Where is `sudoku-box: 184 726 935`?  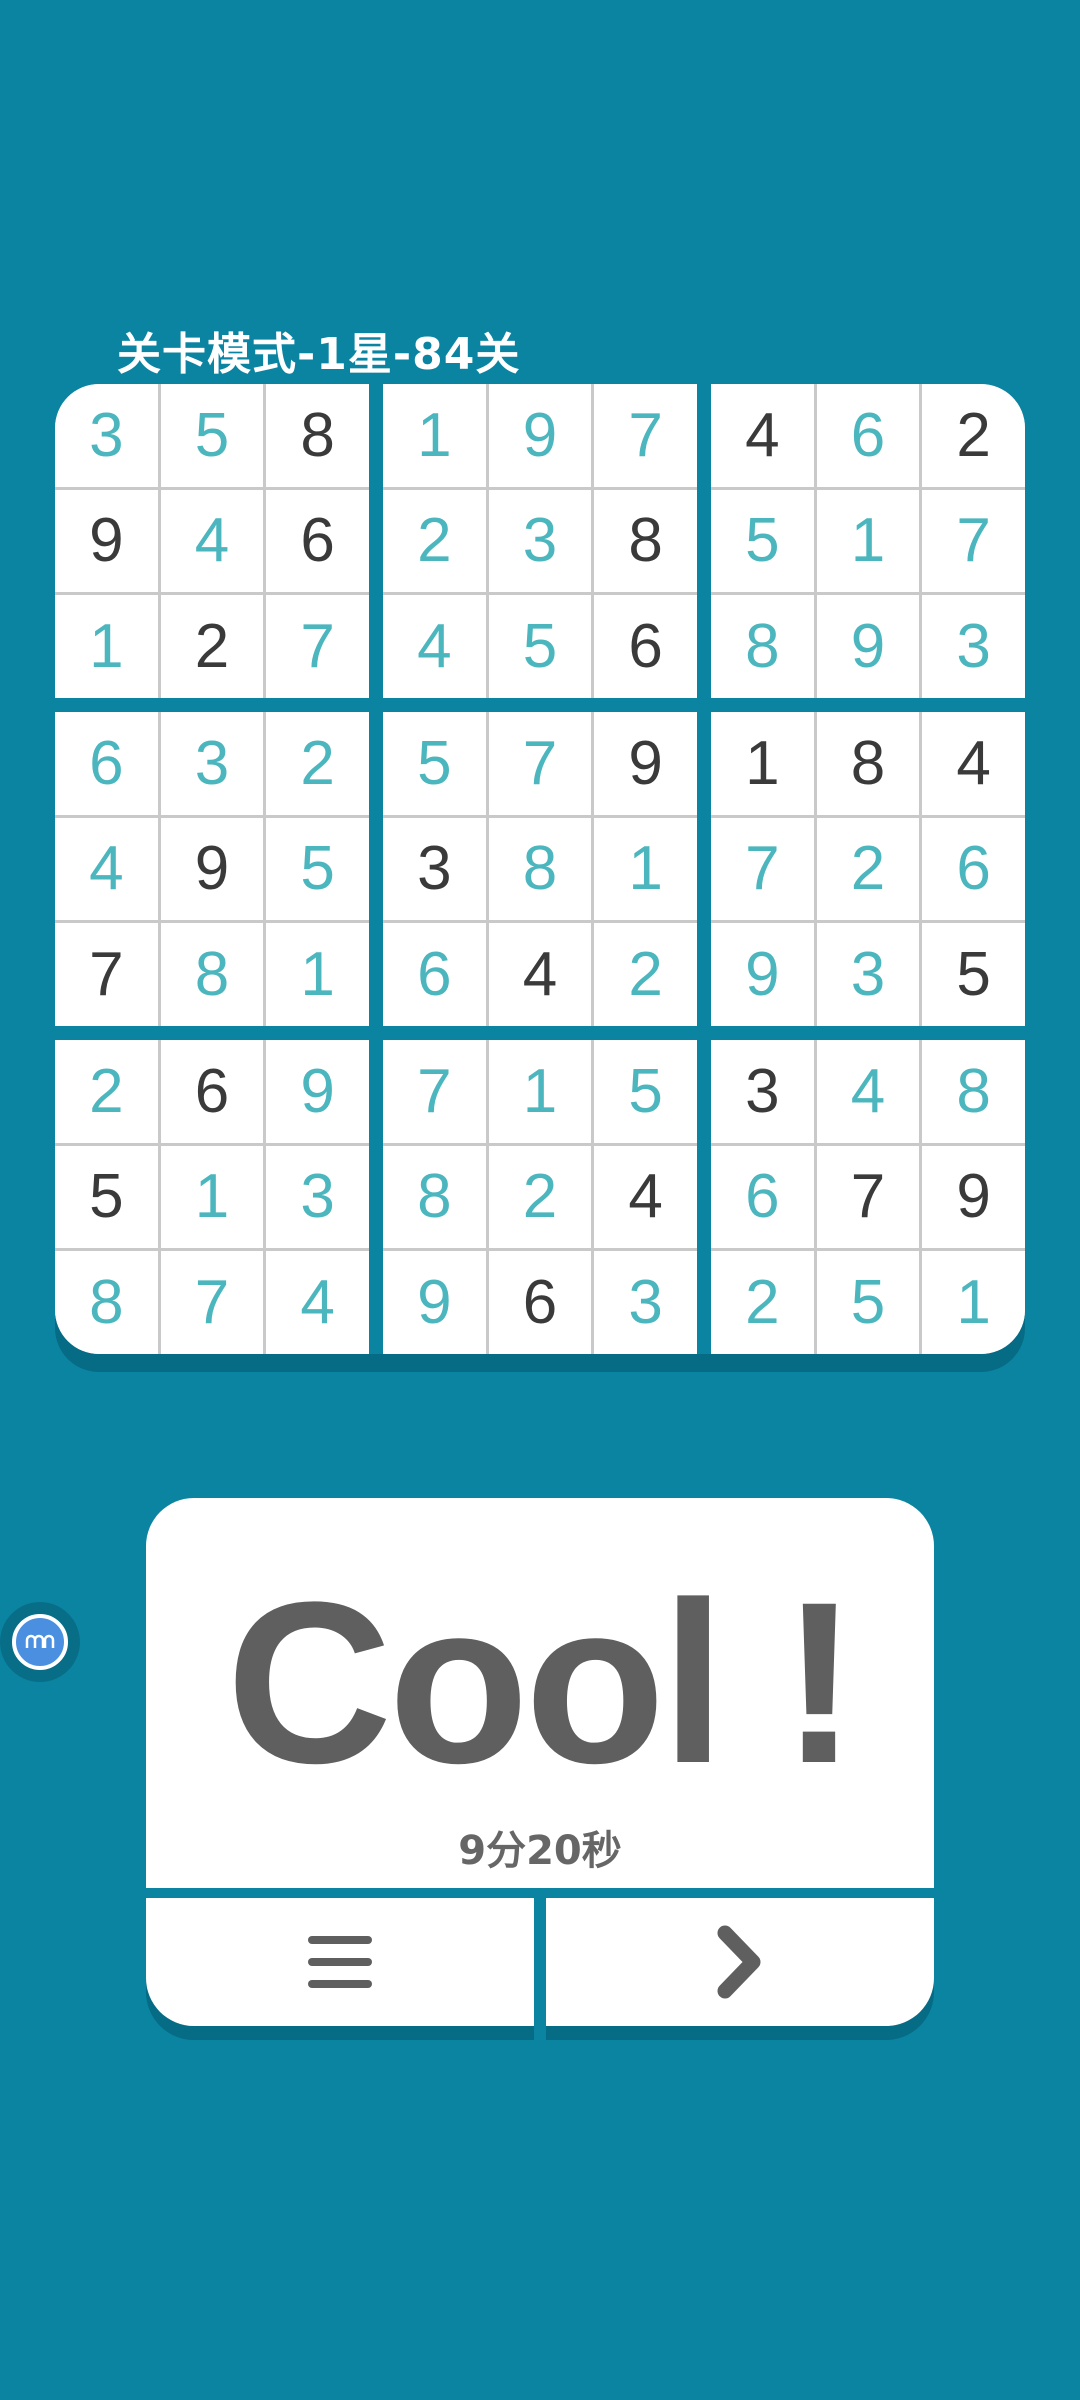 sudoku-box: 184 726 935 is located at coordinates (868, 869).